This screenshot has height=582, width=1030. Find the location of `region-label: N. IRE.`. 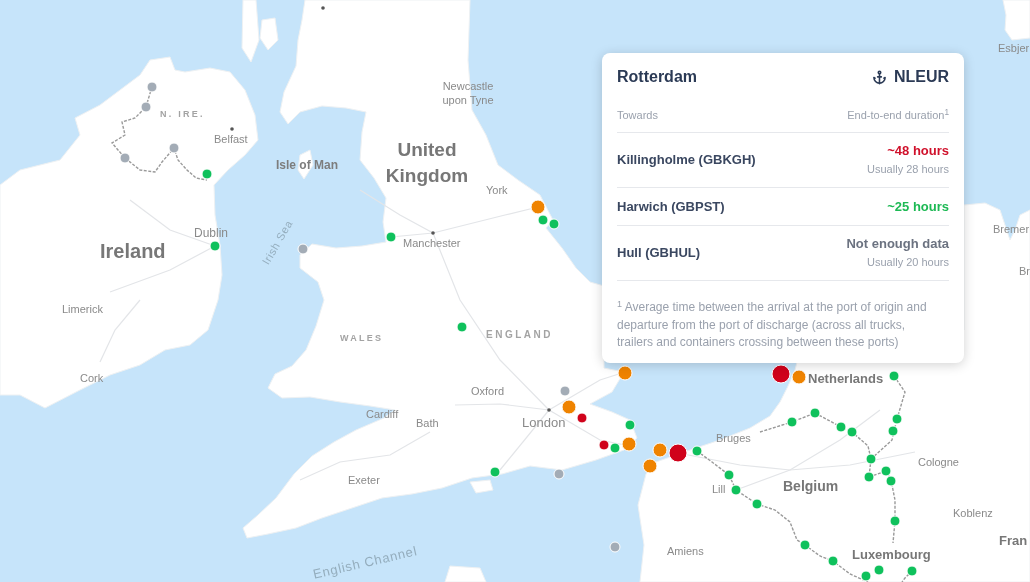

region-label: N. IRE. is located at coordinates (182, 114).